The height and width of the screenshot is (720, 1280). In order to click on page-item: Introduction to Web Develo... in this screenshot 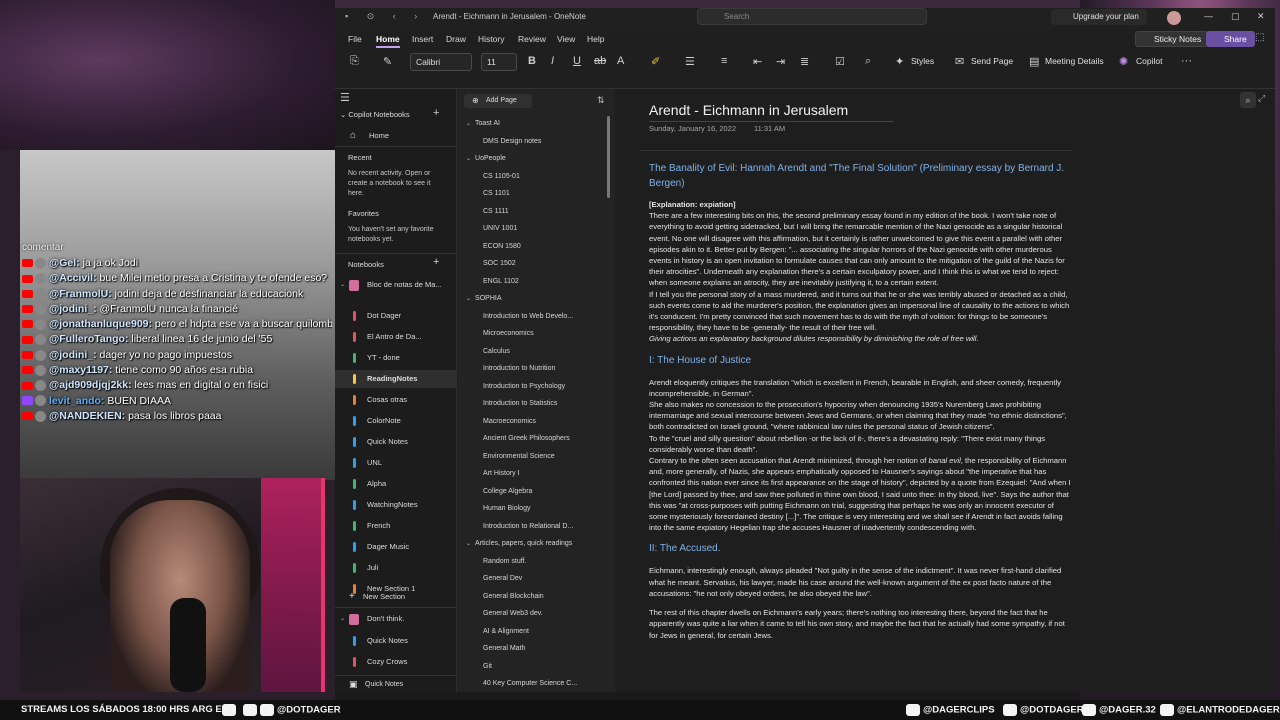, I will do `click(533, 316)`.